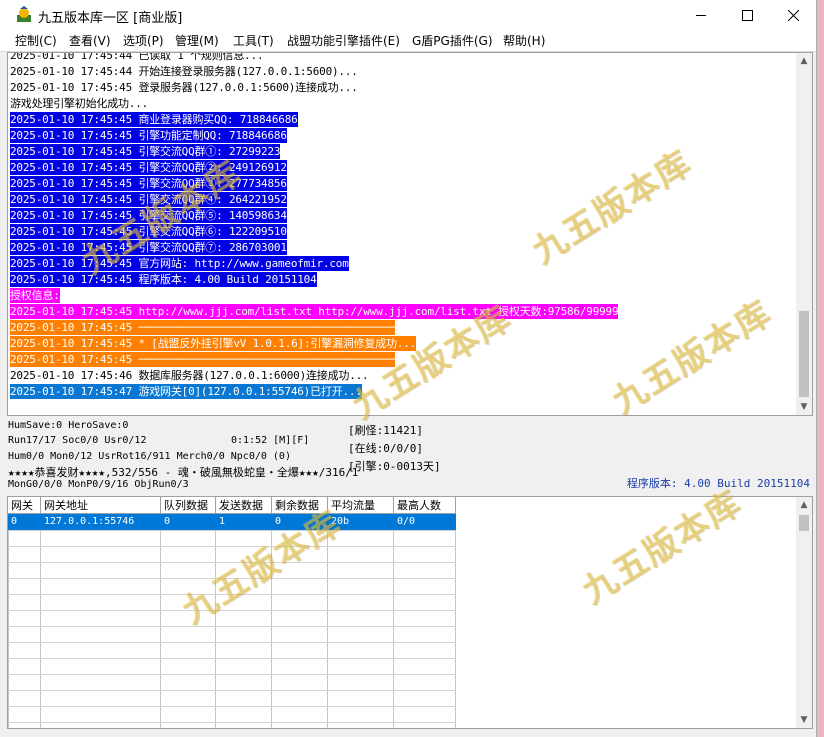 Image resolution: width=824 pixels, height=737 pixels. I want to click on window-title: 九五版本库一区 [商业版], so click(110, 18).